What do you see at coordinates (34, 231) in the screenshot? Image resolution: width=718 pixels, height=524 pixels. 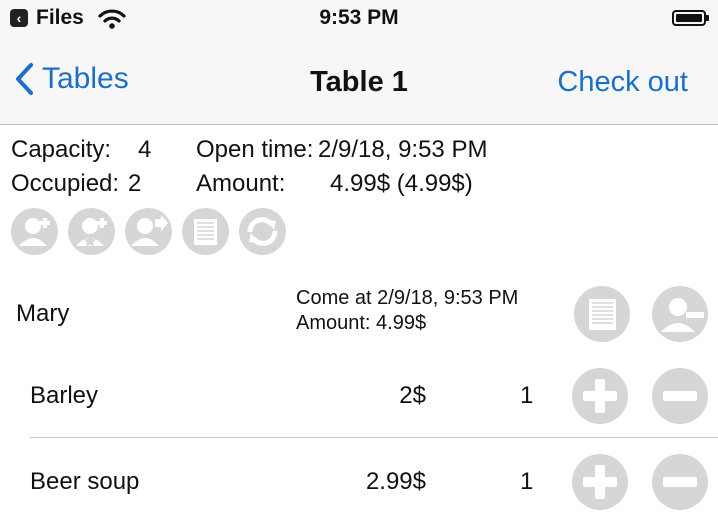 I see `add-guest-icon` at bounding box center [34, 231].